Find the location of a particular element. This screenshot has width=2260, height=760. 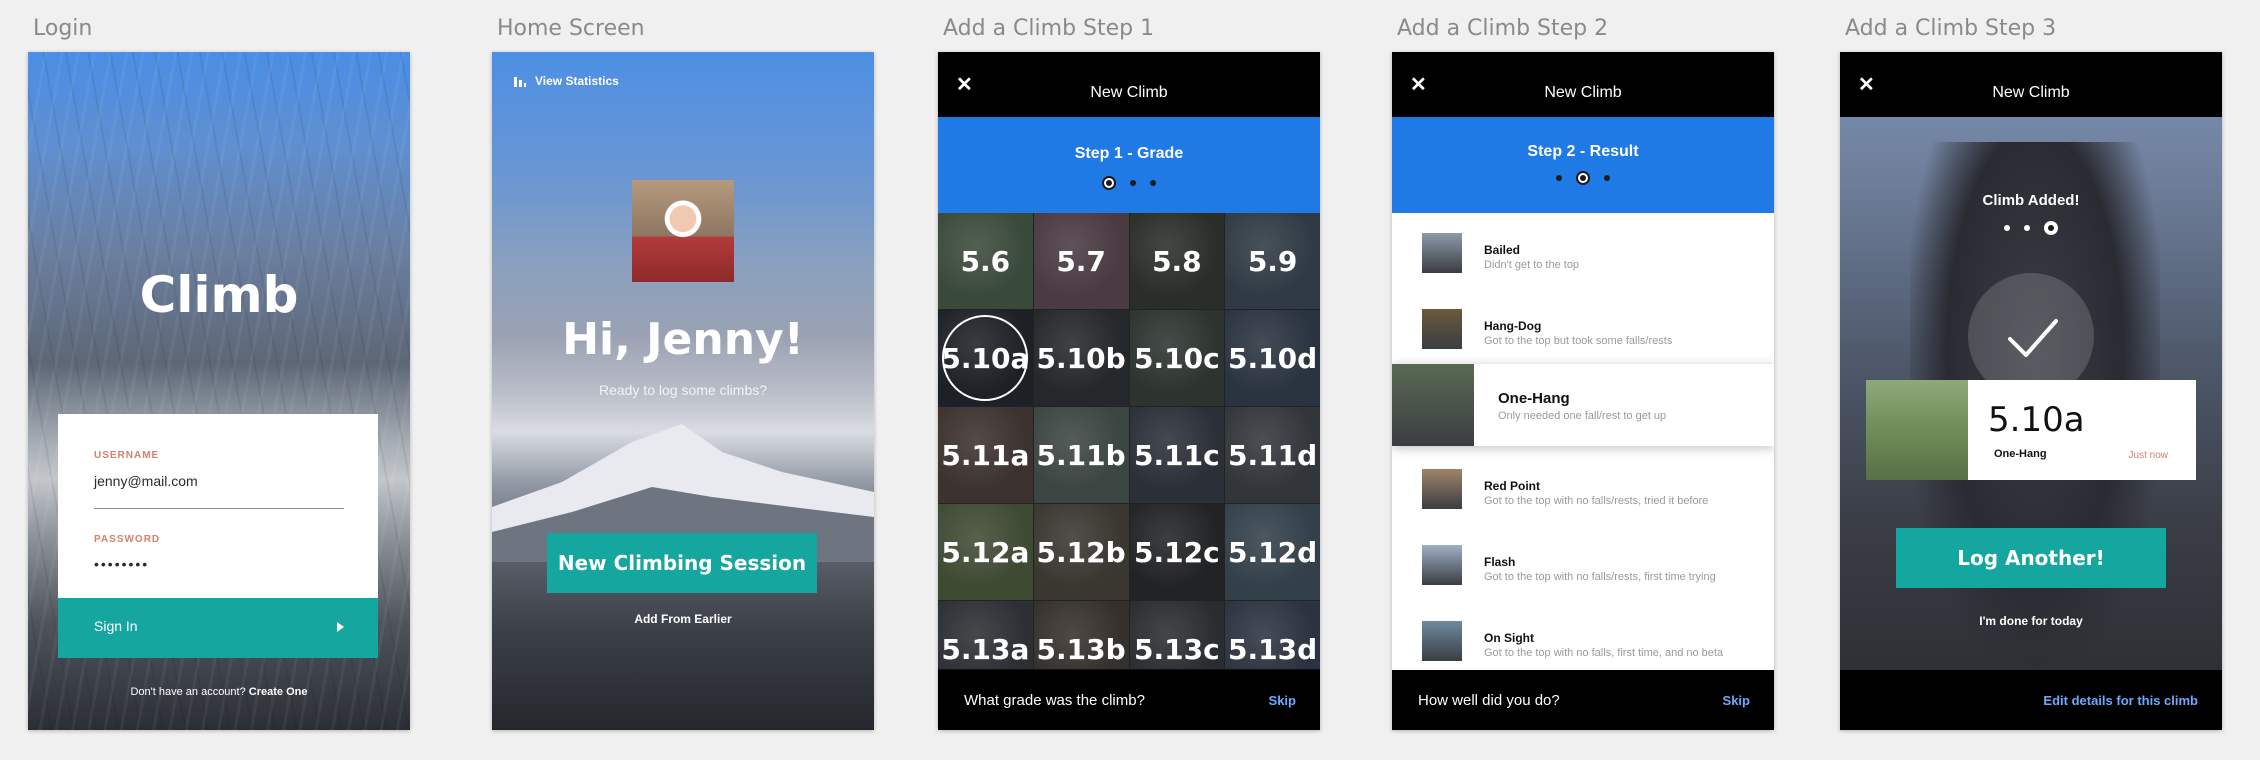

grade-label: 5.6 is located at coordinates (985, 261).